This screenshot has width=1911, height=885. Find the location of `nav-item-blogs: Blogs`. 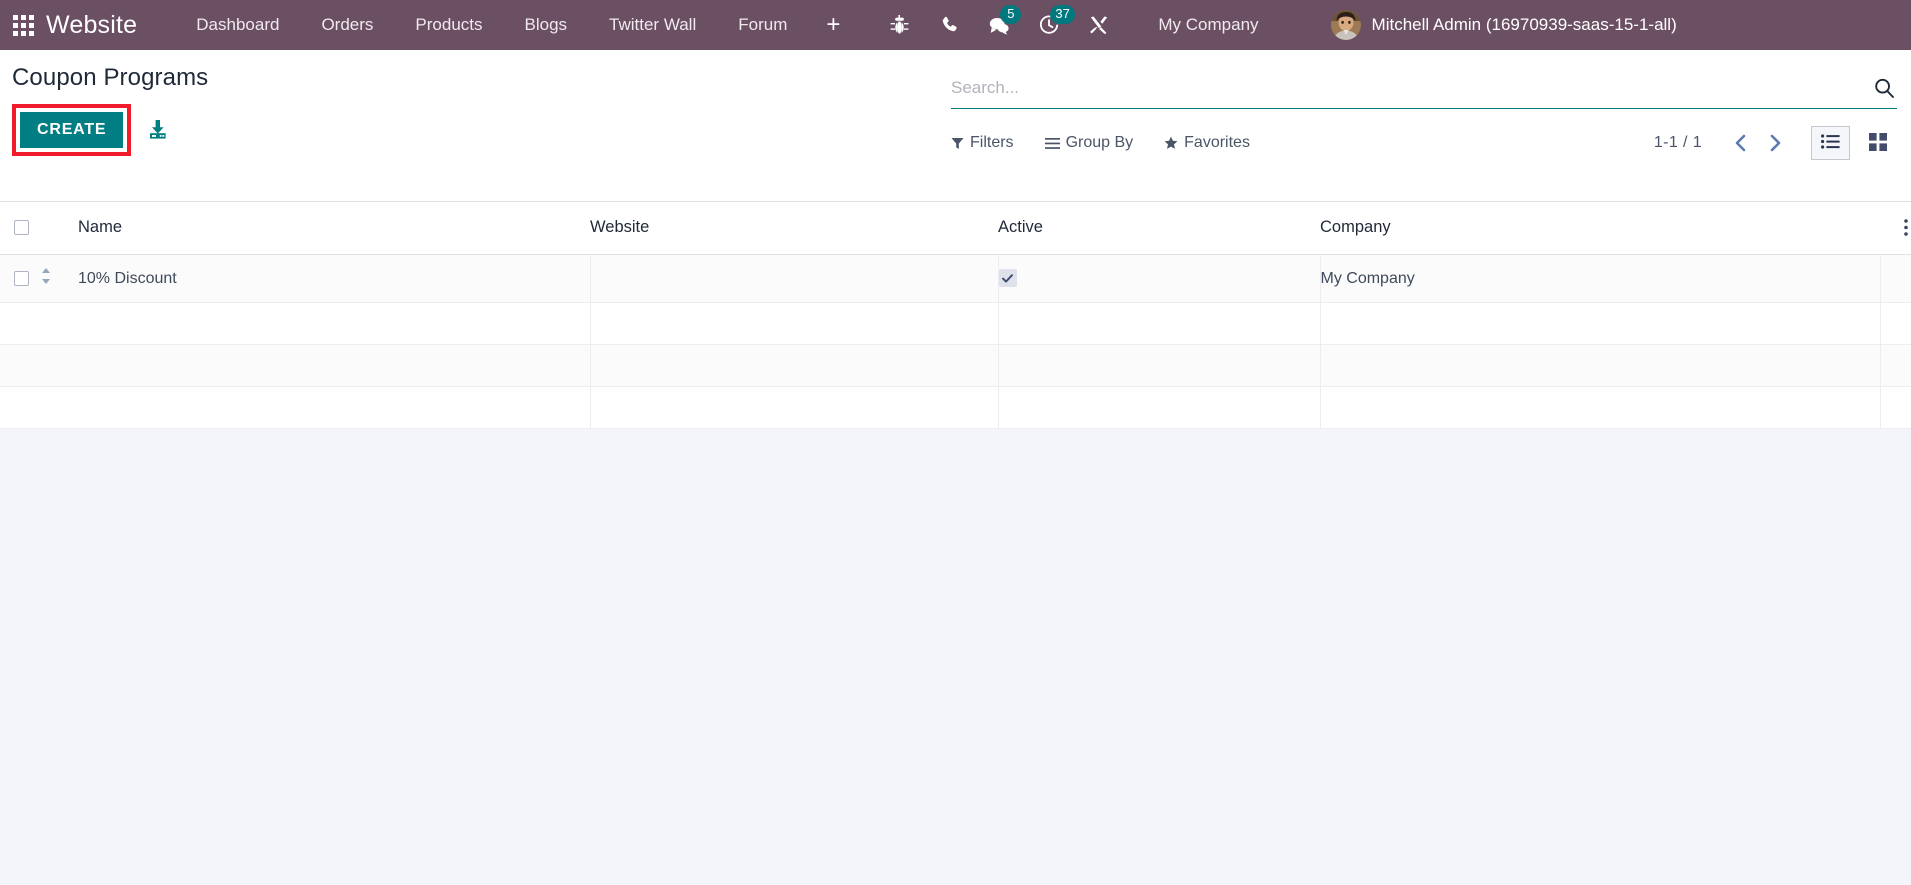

nav-item-blogs: Blogs is located at coordinates (546, 25).